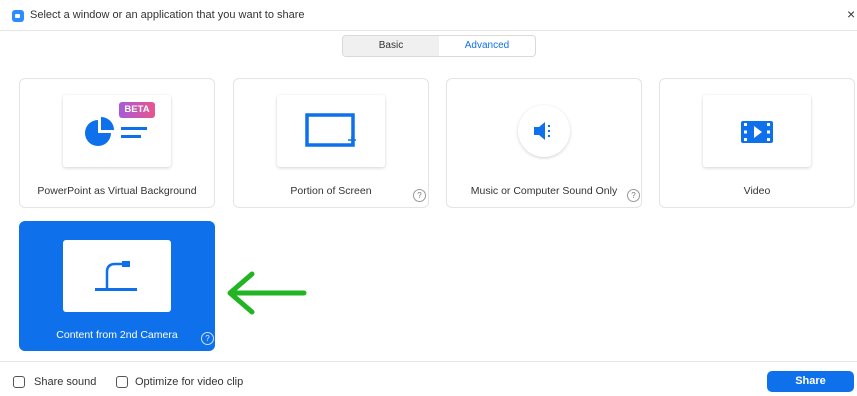 This screenshot has height=396, width=857. What do you see at coordinates (487, 46) in the screenshot?
I see `tab-advanced: Advanced` at bounding box center [487, 46].